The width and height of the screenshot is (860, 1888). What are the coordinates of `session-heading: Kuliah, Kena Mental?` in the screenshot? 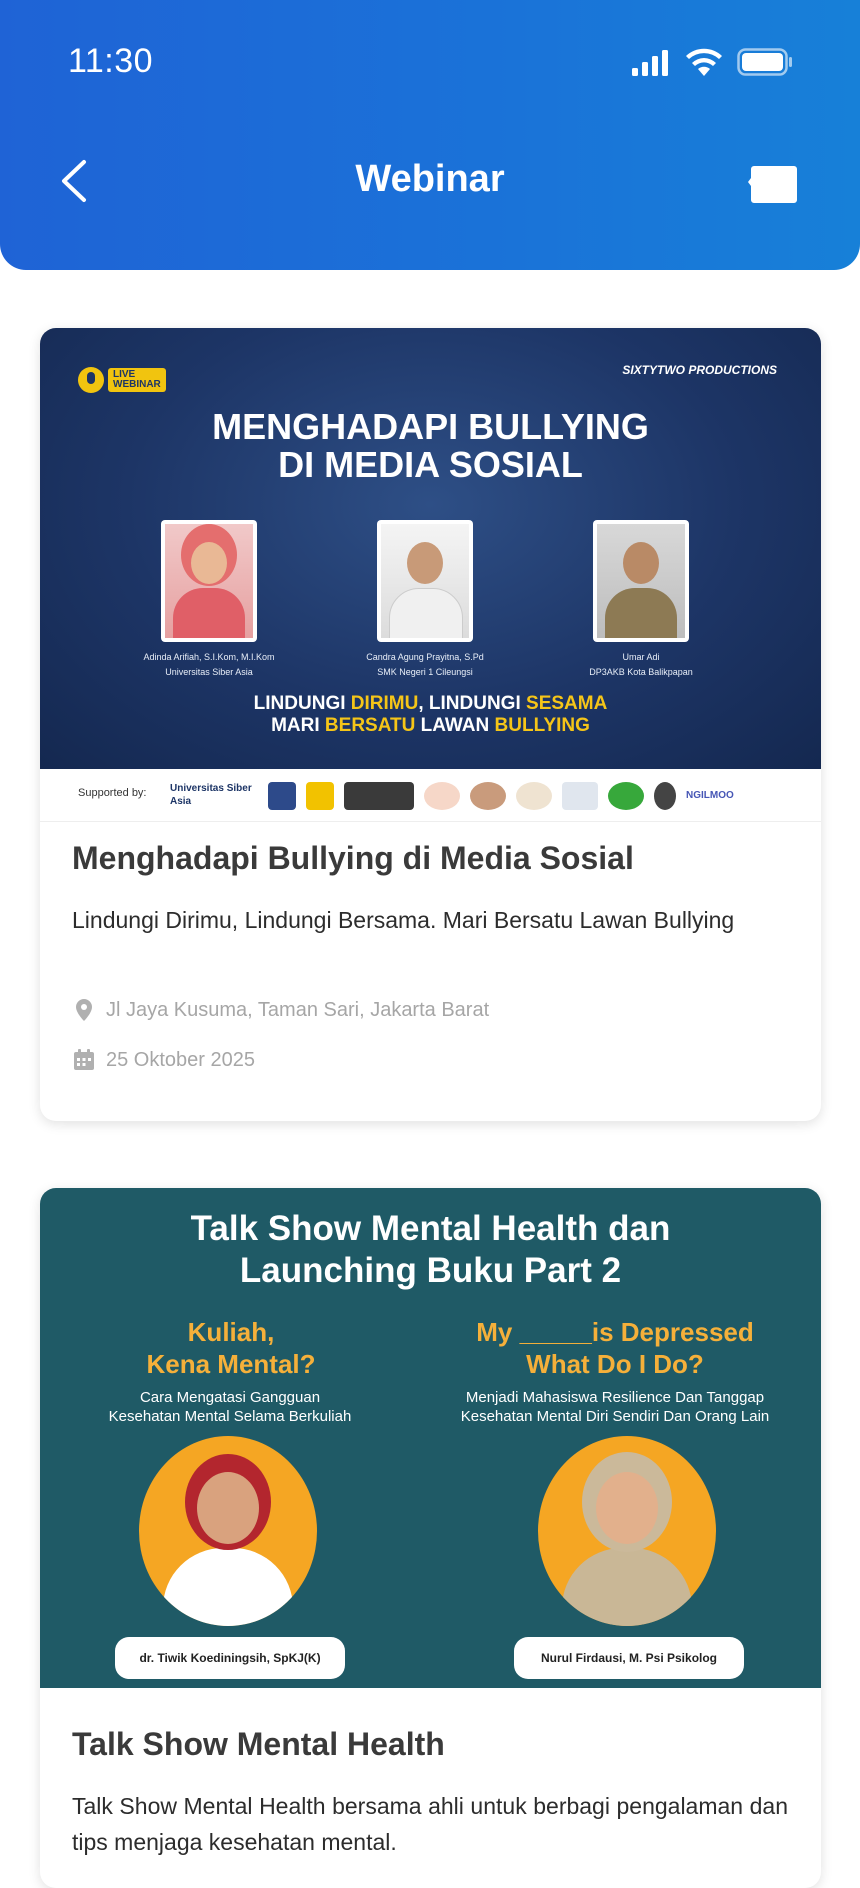 It's located at (231, 1348).